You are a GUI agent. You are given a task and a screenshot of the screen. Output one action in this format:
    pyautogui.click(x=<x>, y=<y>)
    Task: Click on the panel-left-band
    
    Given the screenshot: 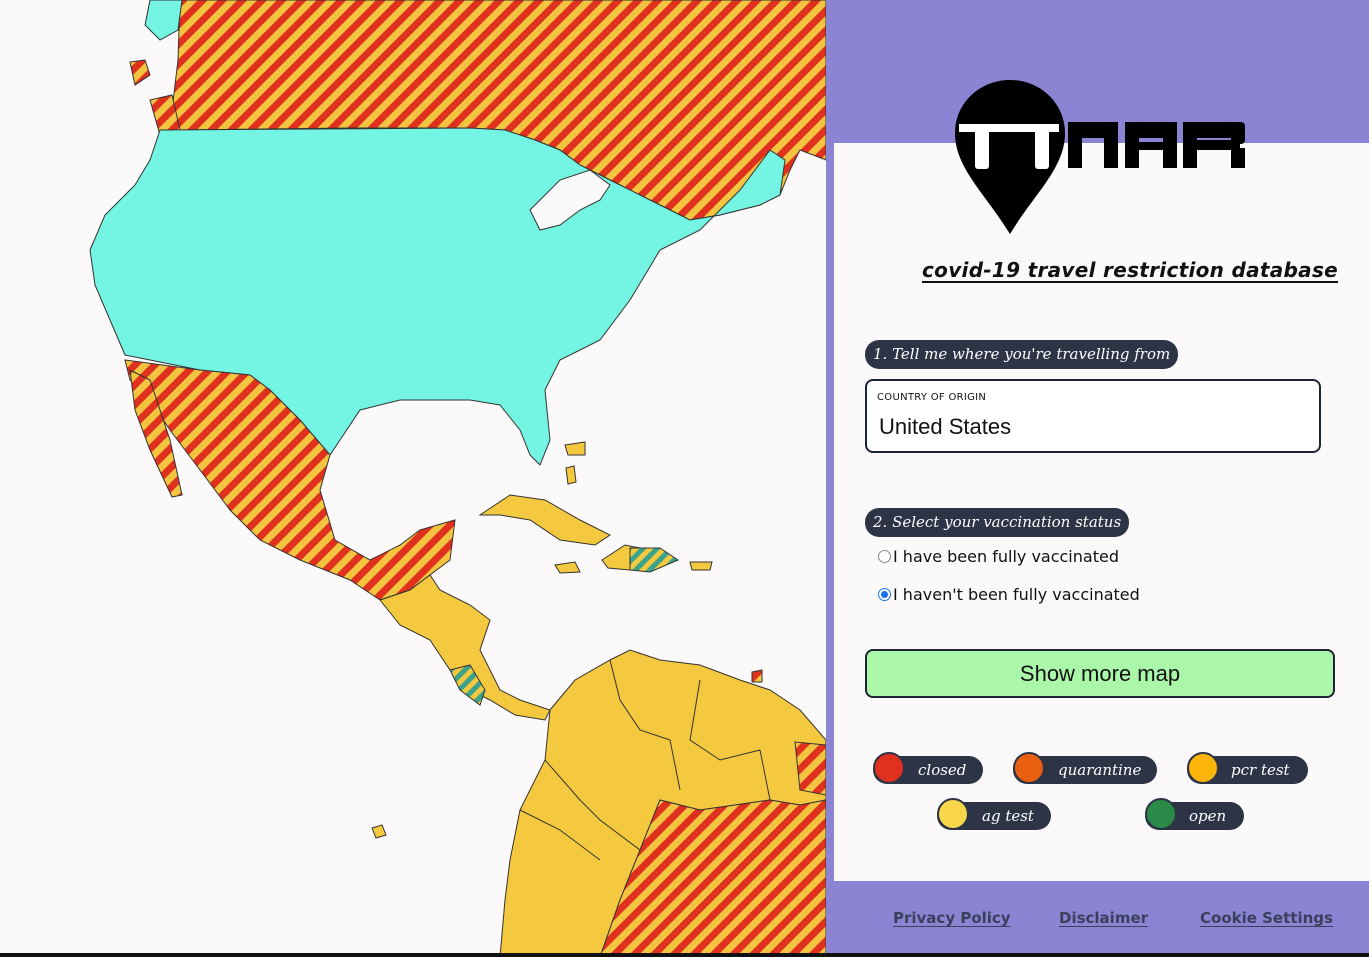 What is the action you would take?
    pyautogui.click(x=830, y=478)
    